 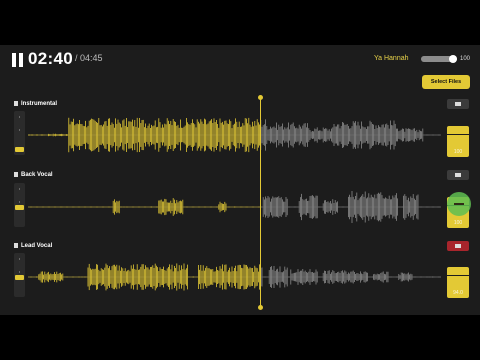 What do you see at coordinates (260, 307) in the screenshot?
I see `playhead-handle-bottom` at bounding box center [260, 307].